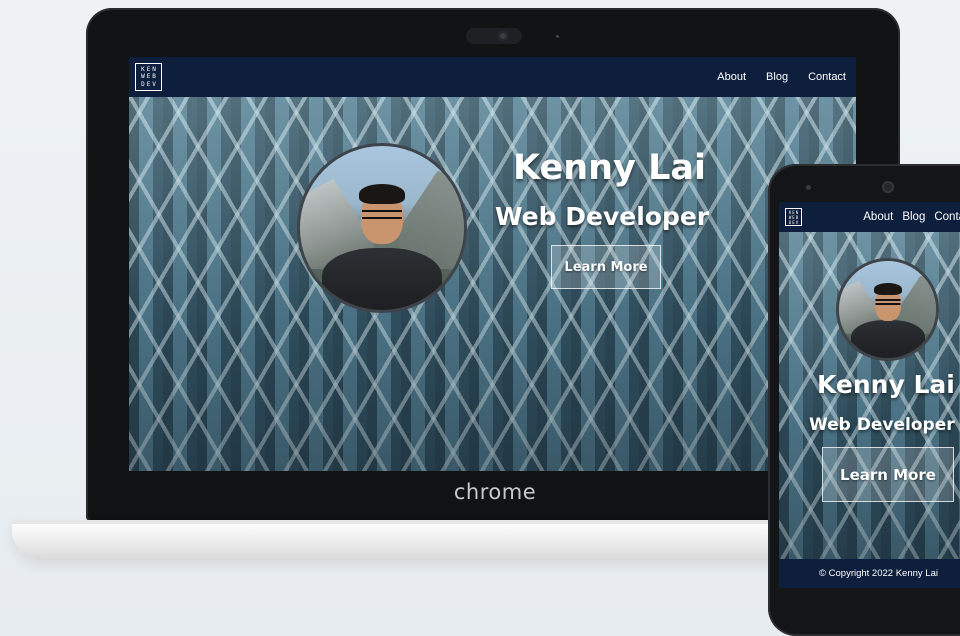 The width and height of the screenshot is (960, 636). I want to click on chrome-brand-label: chrome, so click(495, 492).